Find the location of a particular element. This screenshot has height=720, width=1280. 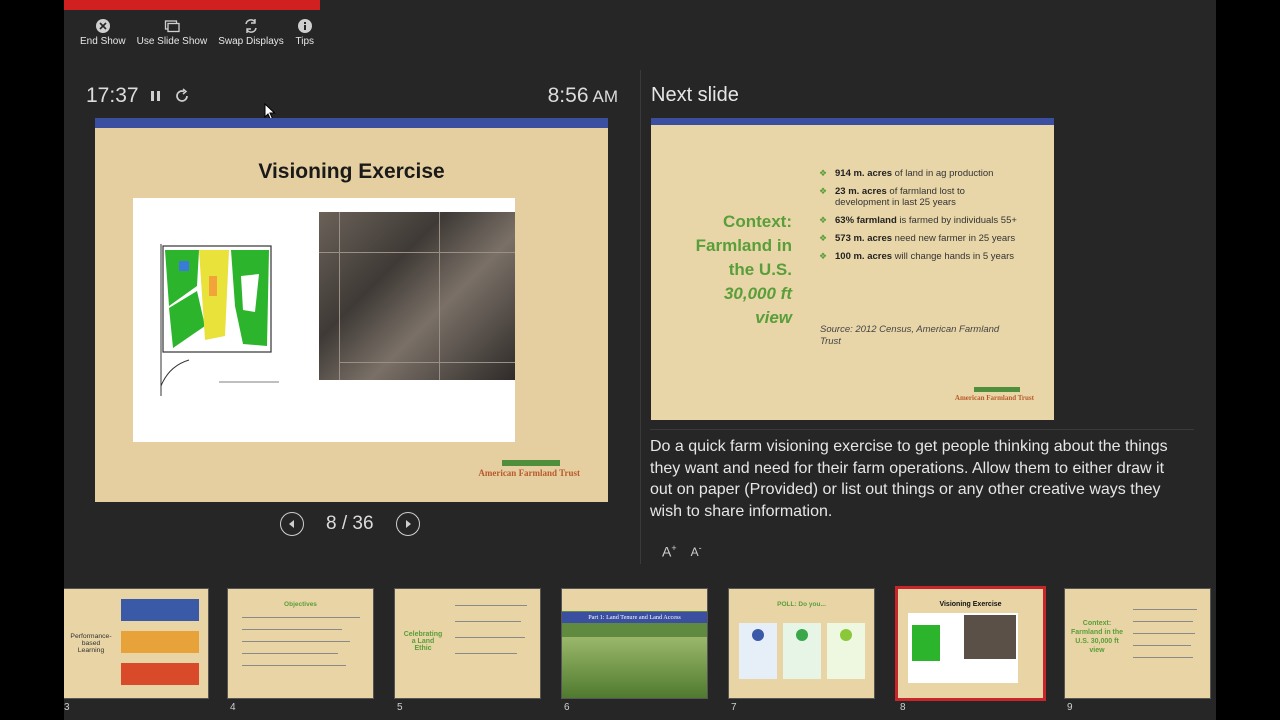

info-icon is located at coordinates (305, 26).